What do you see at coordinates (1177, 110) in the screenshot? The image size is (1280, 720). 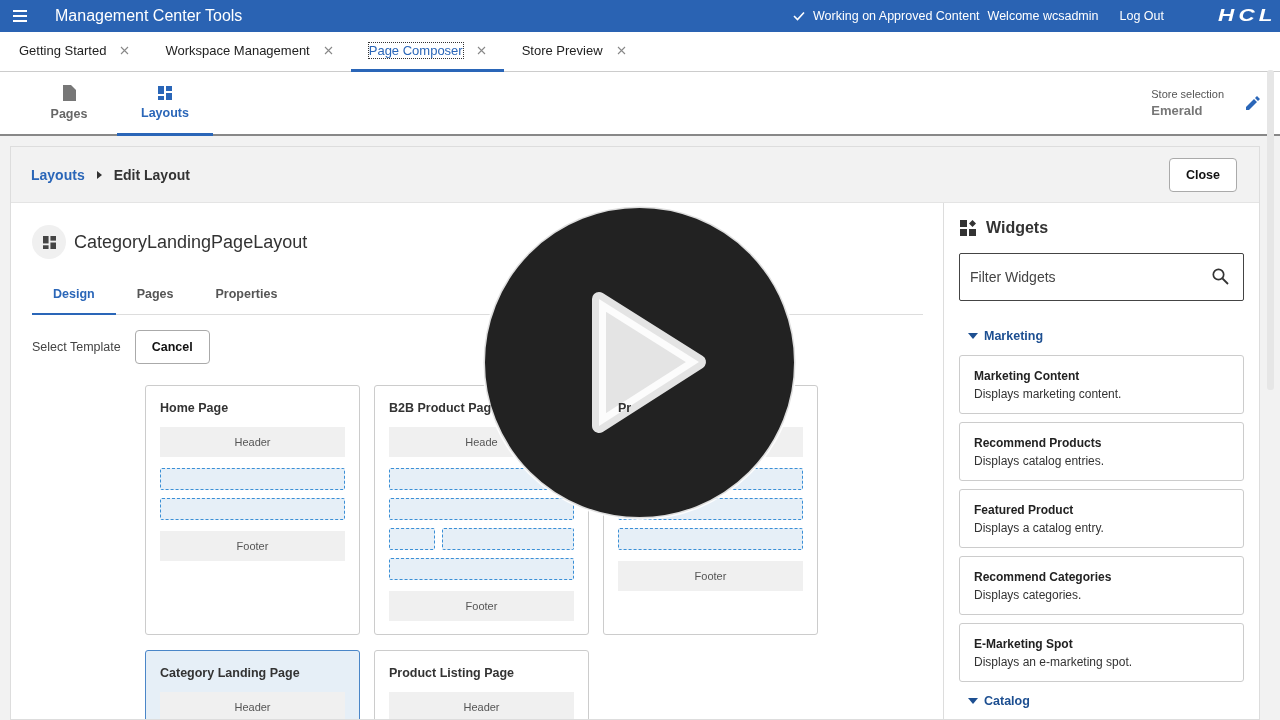 I see `store-name: Emerald` at bounding box center [1177, 110].